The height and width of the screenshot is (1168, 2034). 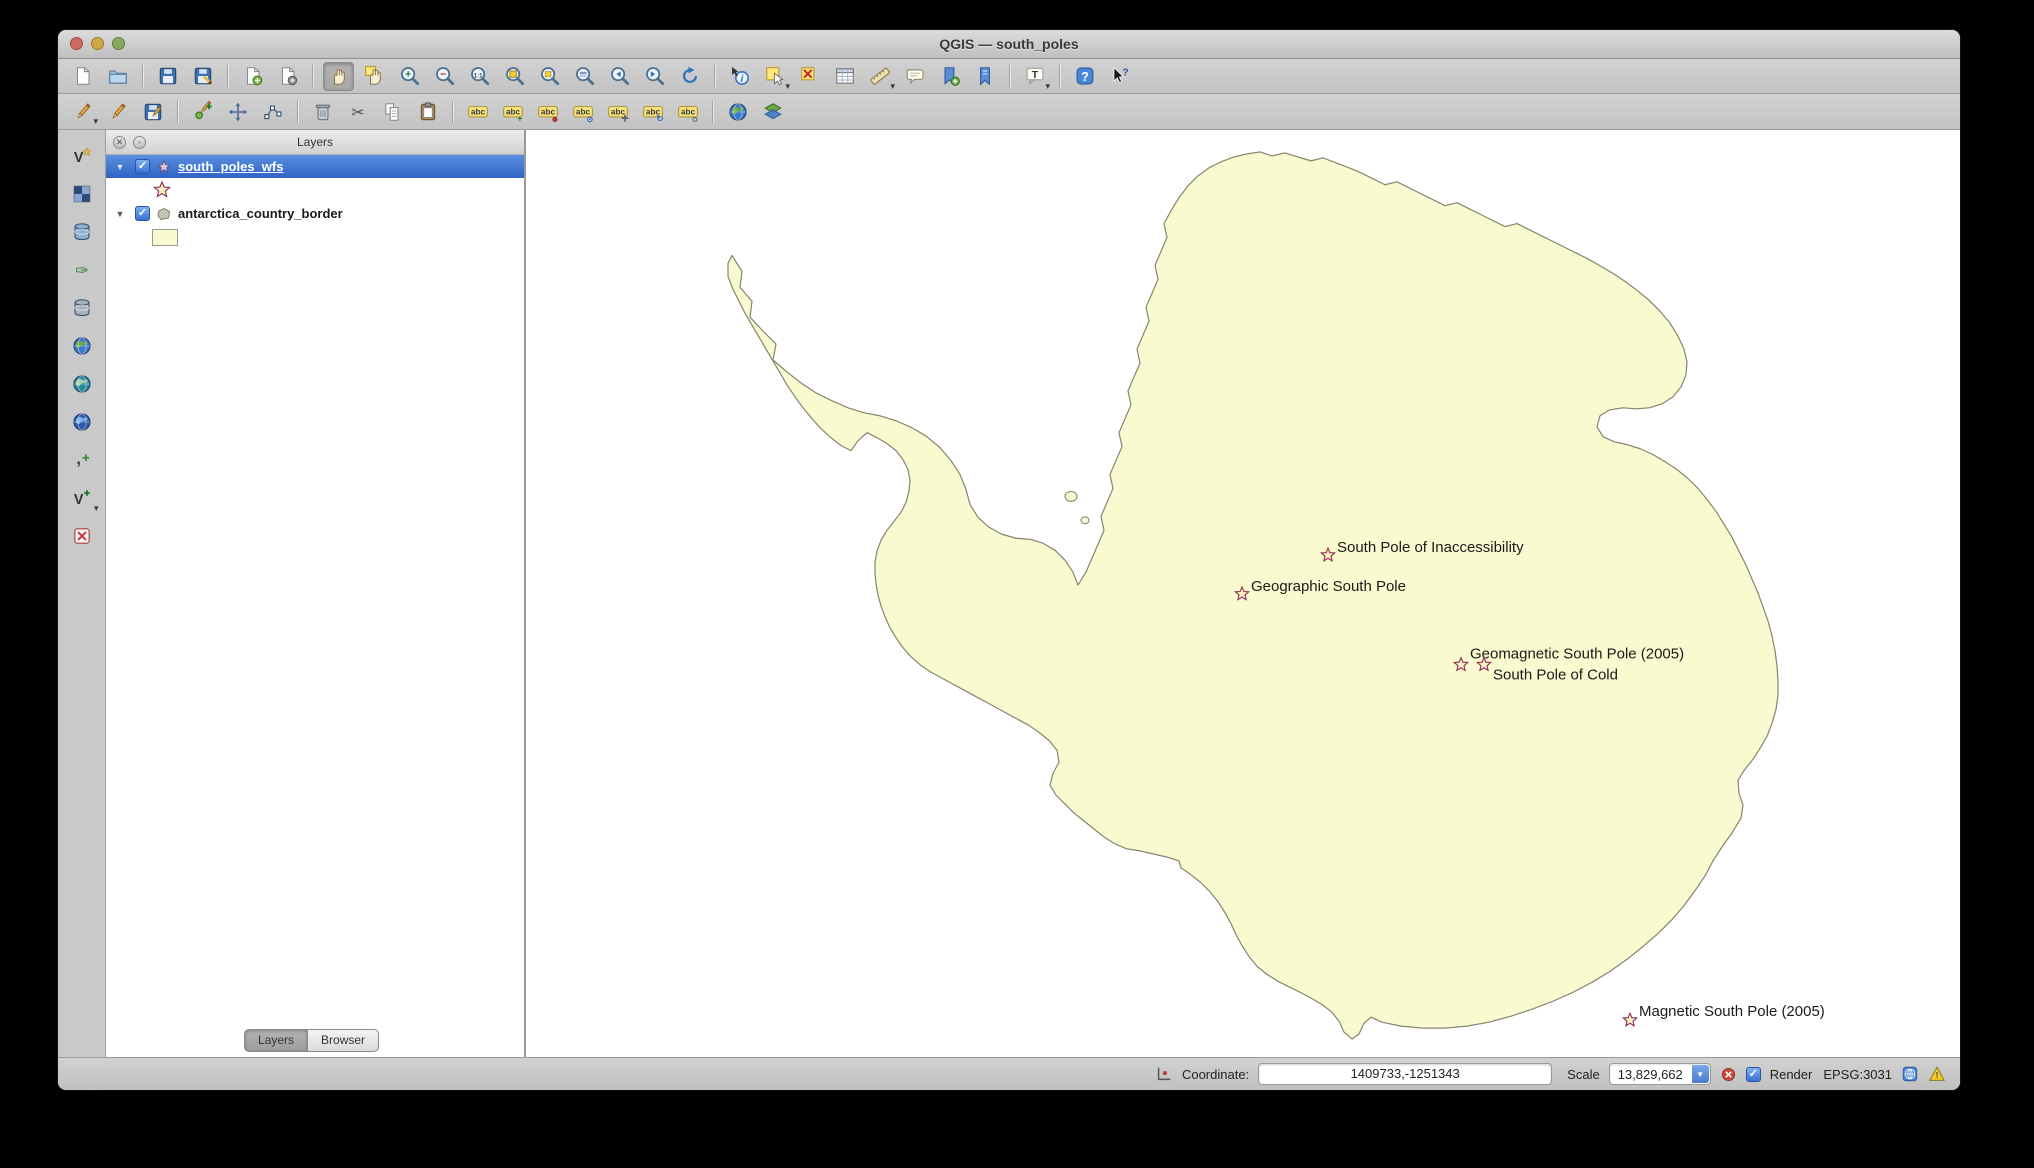 I want to click on minimize-button, so click(x=97, y=43).